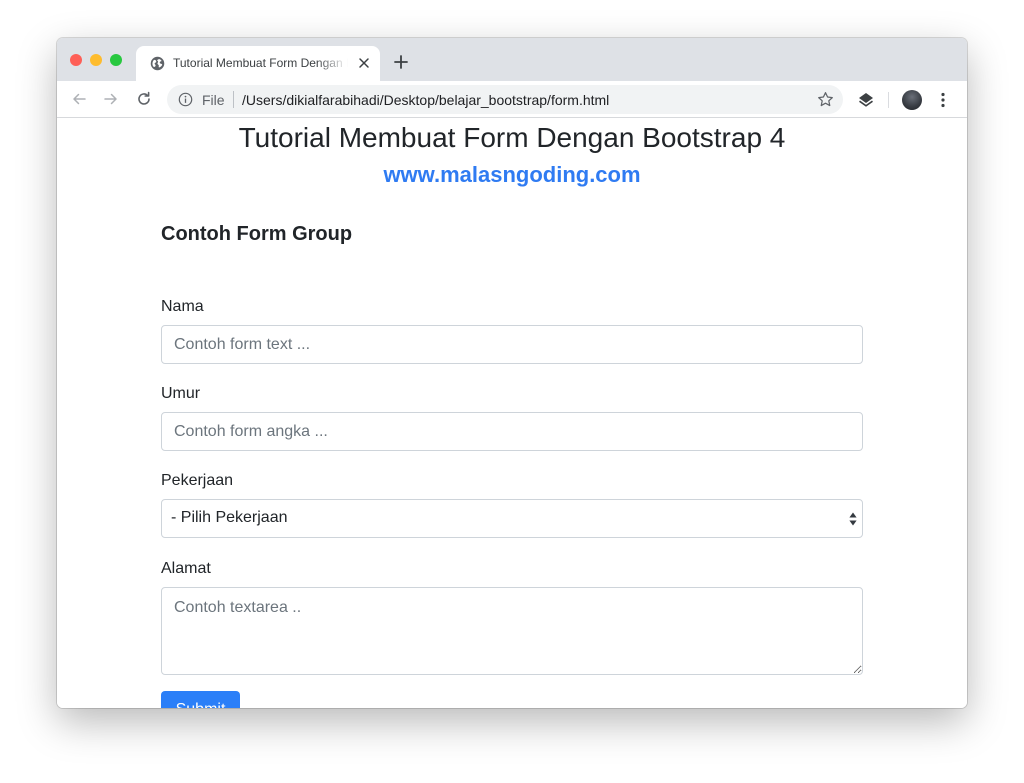 Image resolution: width=1024 pixels, height=783 pixels. What do you see at coordinates (512, 175) in the screenshot?
I see `page-subtitle-link: www.malasngoding.com` at bounding box center [512, 175].